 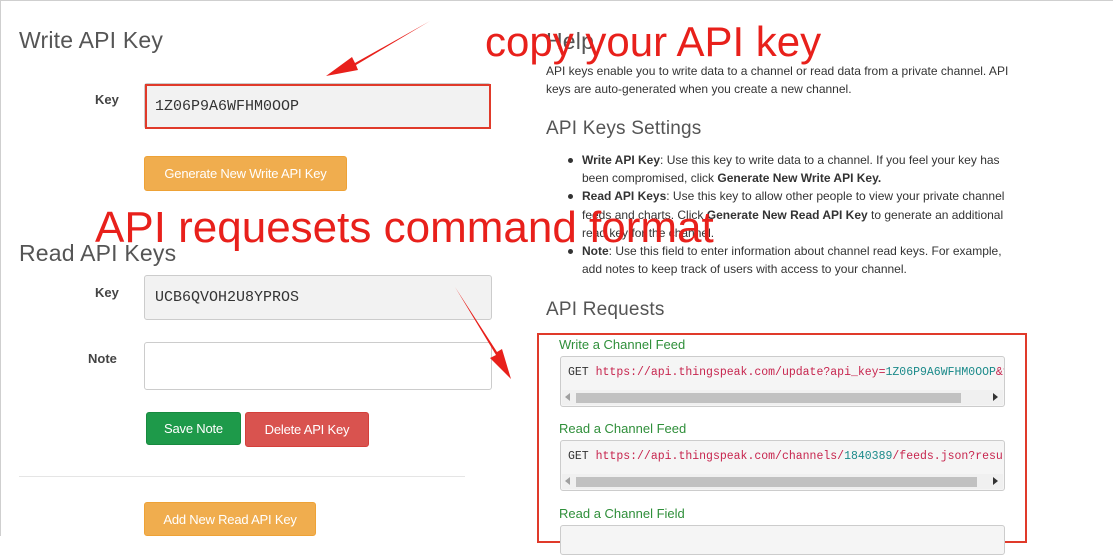 I want to click on annotation-arrows, so click(x=418, y=200).